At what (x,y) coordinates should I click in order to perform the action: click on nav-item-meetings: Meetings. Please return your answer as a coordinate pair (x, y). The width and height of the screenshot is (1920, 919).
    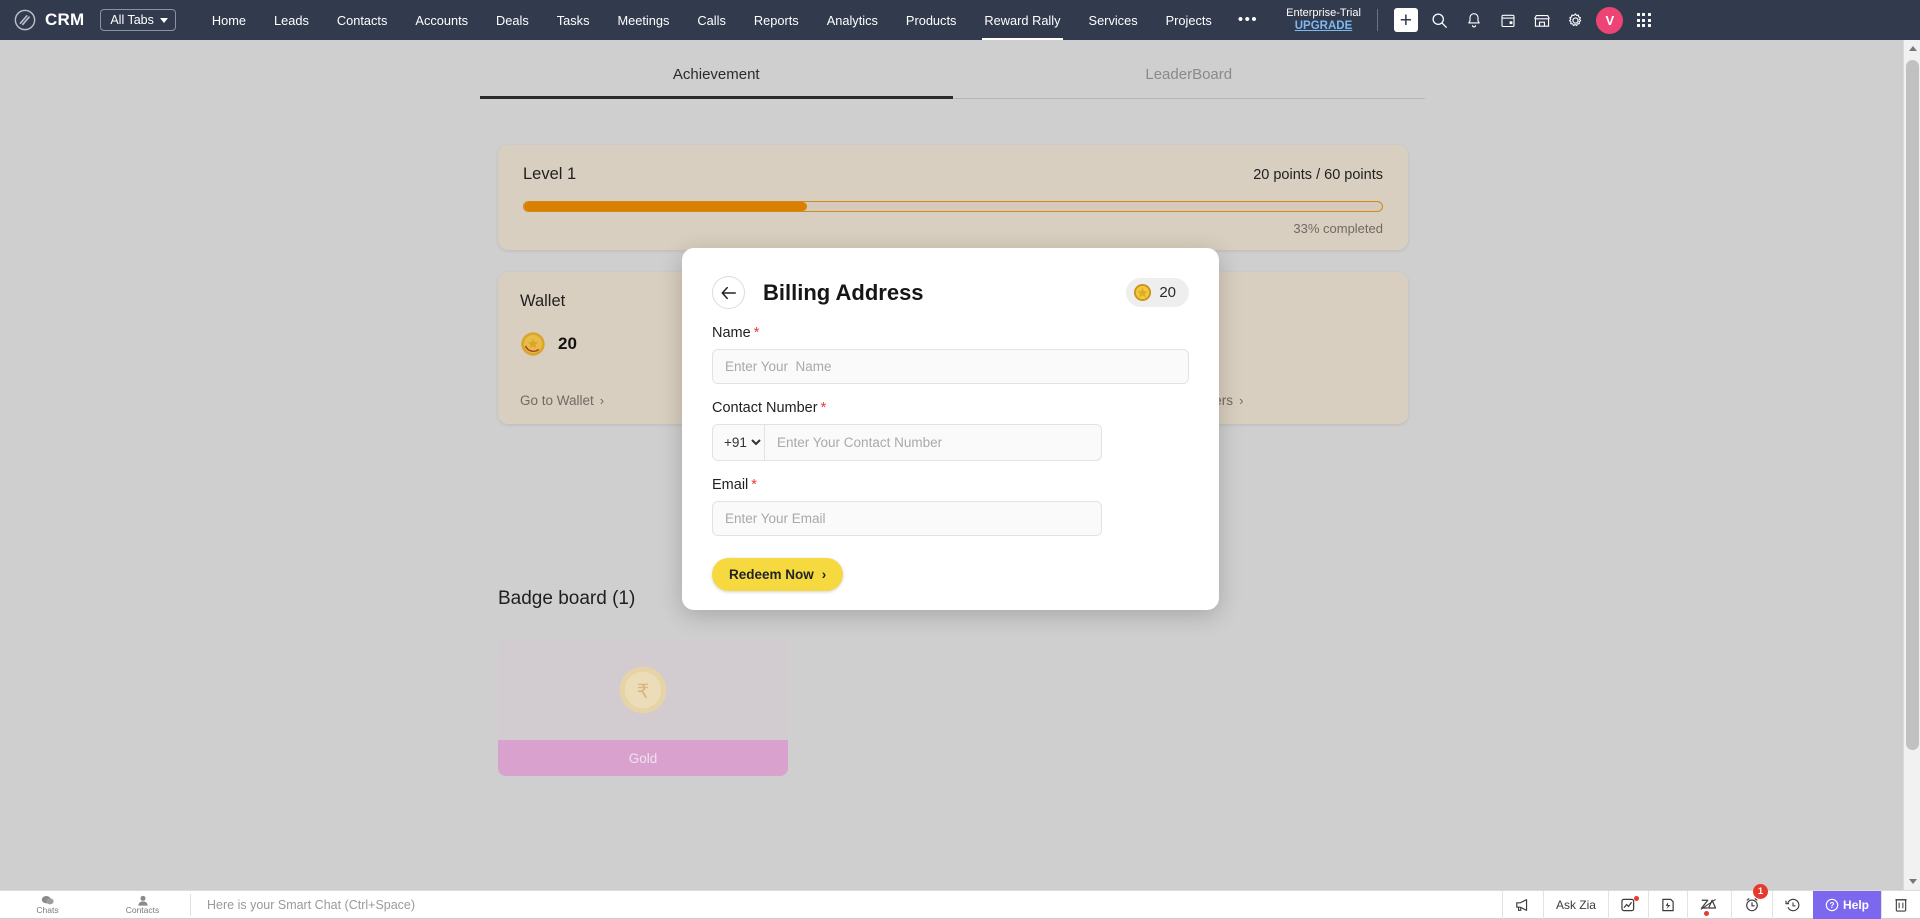
    Looking at the image, I should click on (643, 20).